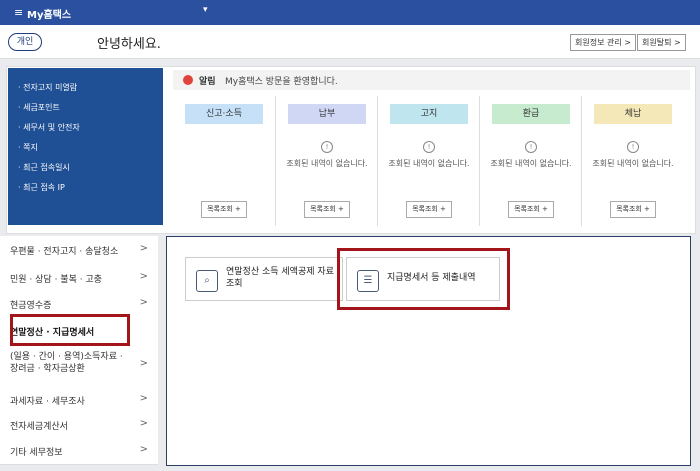 Image resolution: width=700 pixels, height=471 pixels. I want to click on side-menu-label: 민원 · 상담 · 불복 · 고충, so click(56, 280).